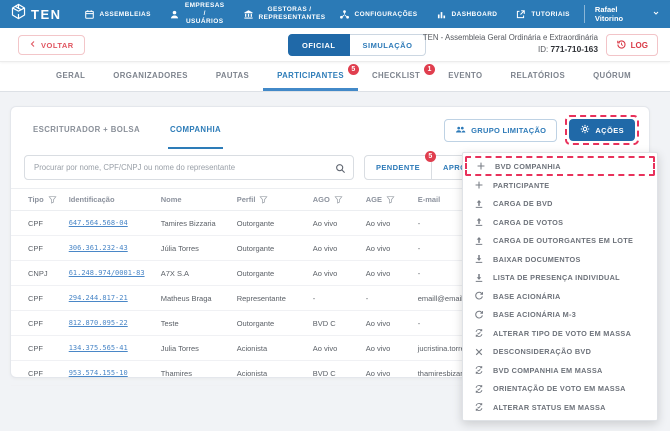 The width and height of the screenshot is (670, 431). I want to click on menu-item-alterar-tipo-de-voto-em-massa: ALTERAR TIPO DE VOTO EM MASSA, so click(560, 333).